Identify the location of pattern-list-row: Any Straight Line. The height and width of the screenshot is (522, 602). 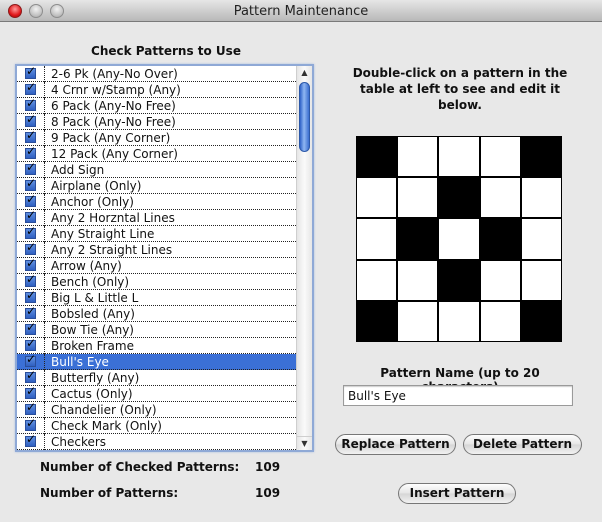
(156, 233).